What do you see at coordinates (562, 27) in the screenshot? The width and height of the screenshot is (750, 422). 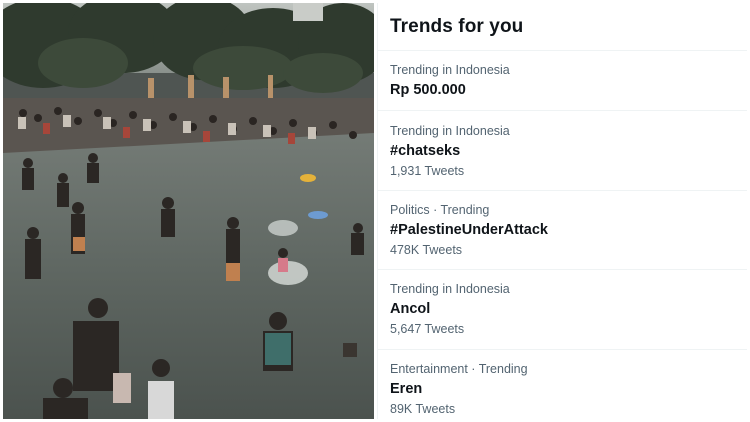 I see `trends-header: Trends for you` at bounding box center [562, 27].